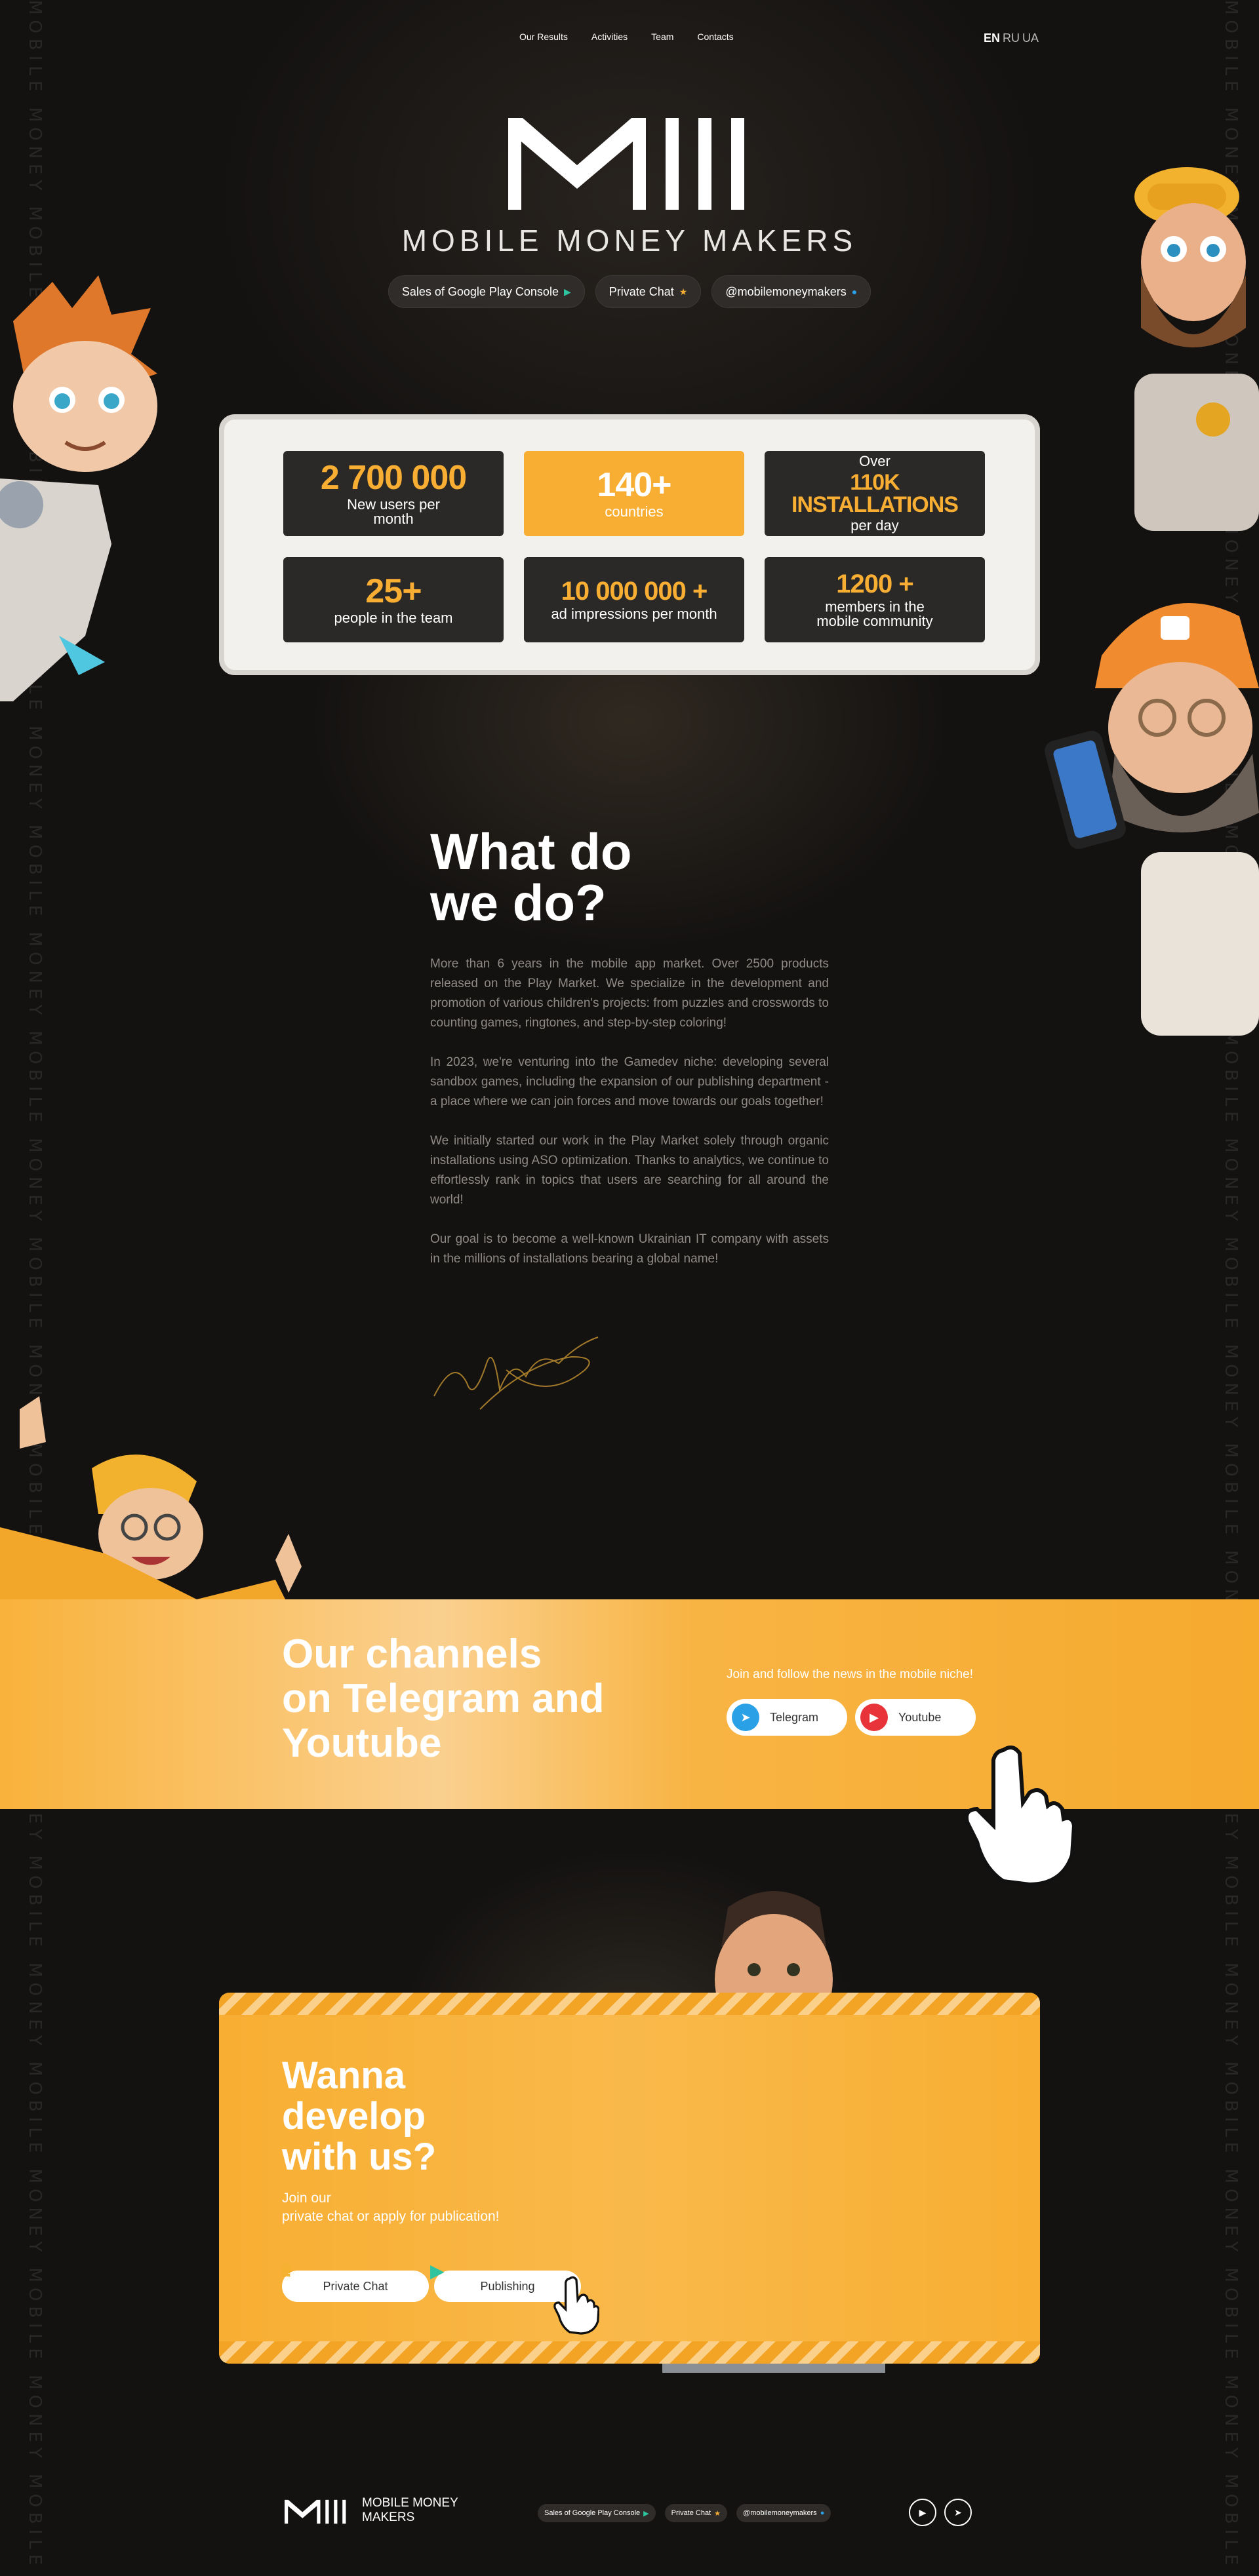 Image resolution: width=1259 pixels, height=2576 pixels. I want to click on stat-countries: 140+ countries, so click(634, 493).